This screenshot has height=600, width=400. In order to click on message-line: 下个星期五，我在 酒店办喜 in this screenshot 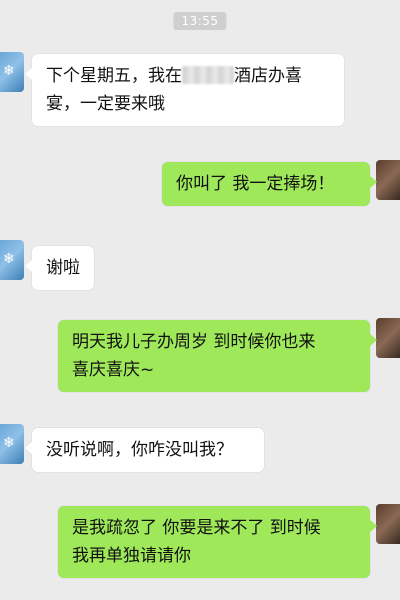, I will do `click(188, 76)`.